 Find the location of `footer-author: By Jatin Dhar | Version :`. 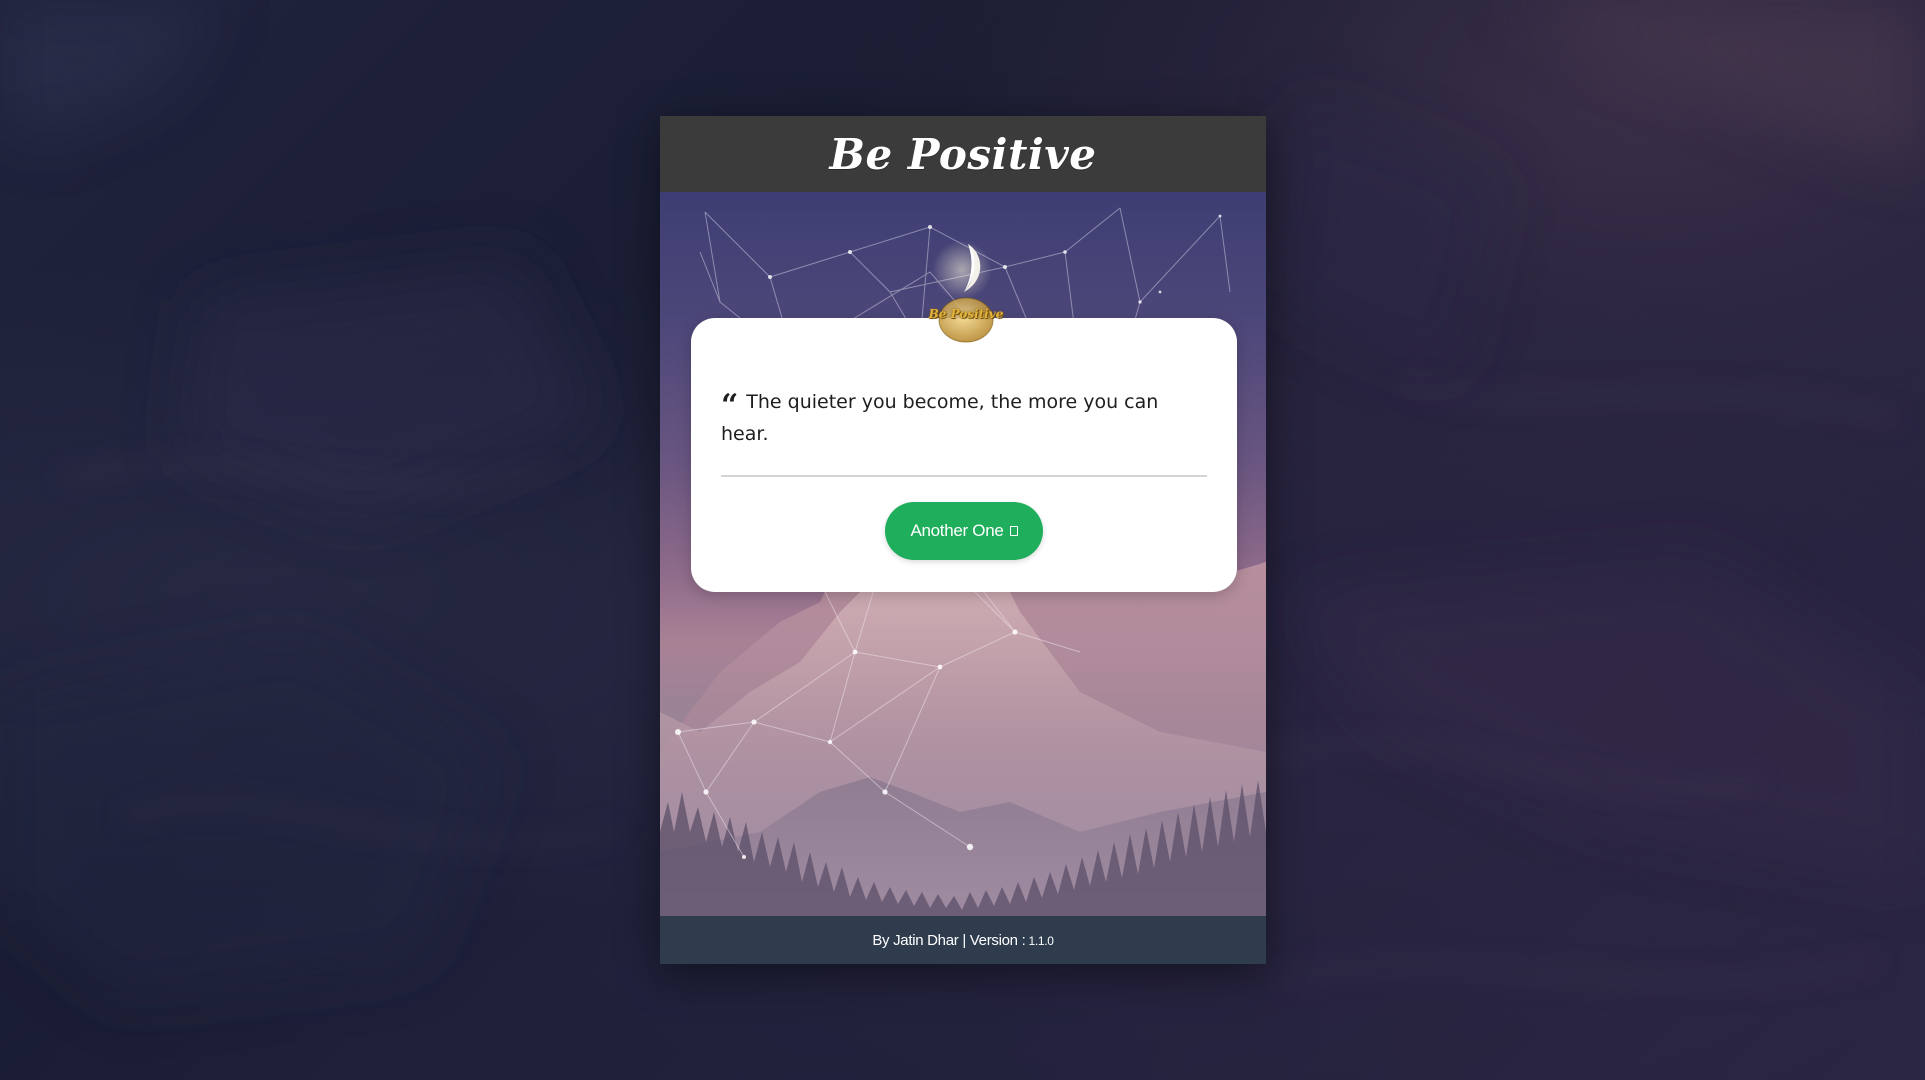

footer-author: By Jatin Dhar | Version : is located at coordinates (949, 940).